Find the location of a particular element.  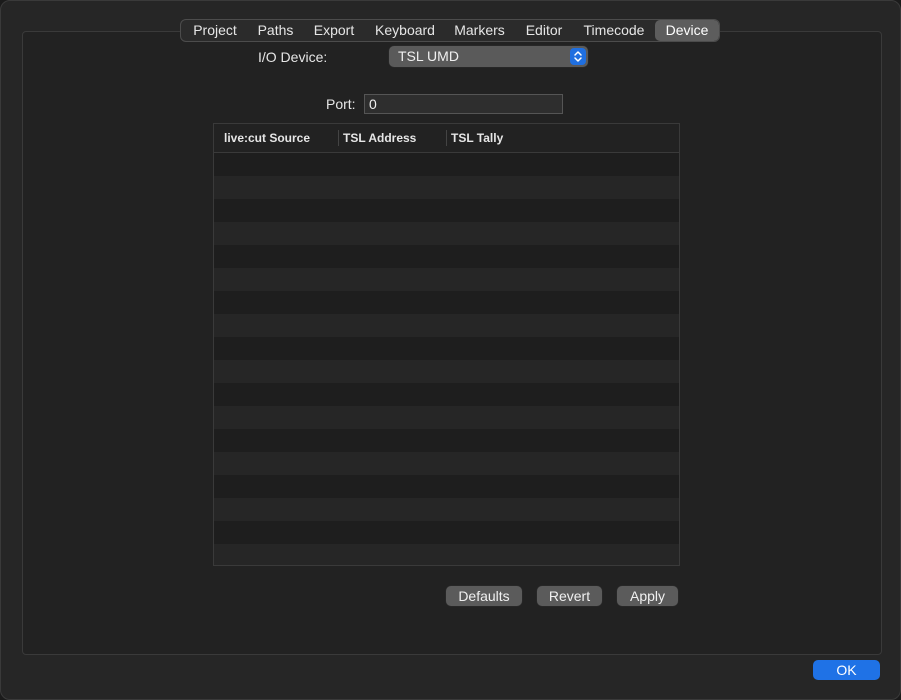

tab-project: Project is located at coordinates (215, 30).